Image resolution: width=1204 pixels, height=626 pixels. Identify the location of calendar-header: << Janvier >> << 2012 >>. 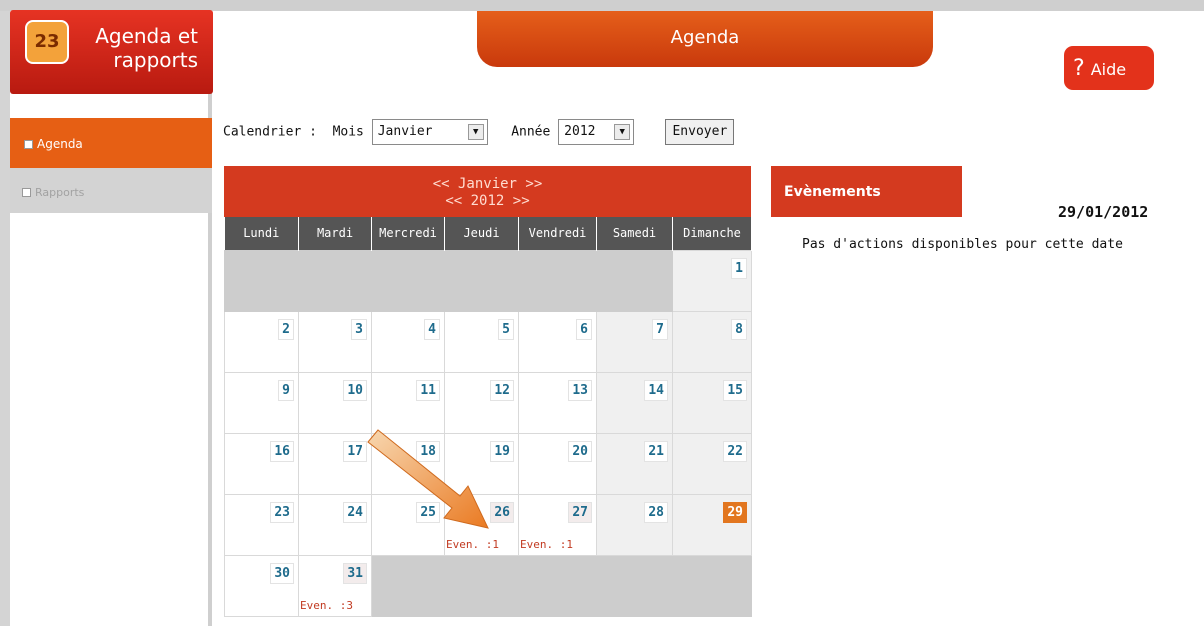
(487, 191).